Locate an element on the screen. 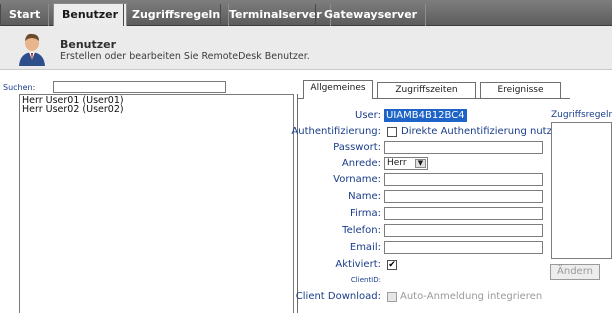  clientid-label: ClientID: is located at coordinates (365, 280).